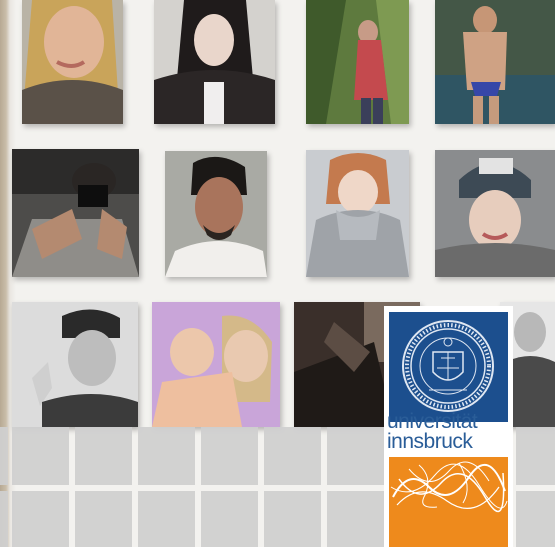  I want to click on university-seal-icon, so click(448, 367).